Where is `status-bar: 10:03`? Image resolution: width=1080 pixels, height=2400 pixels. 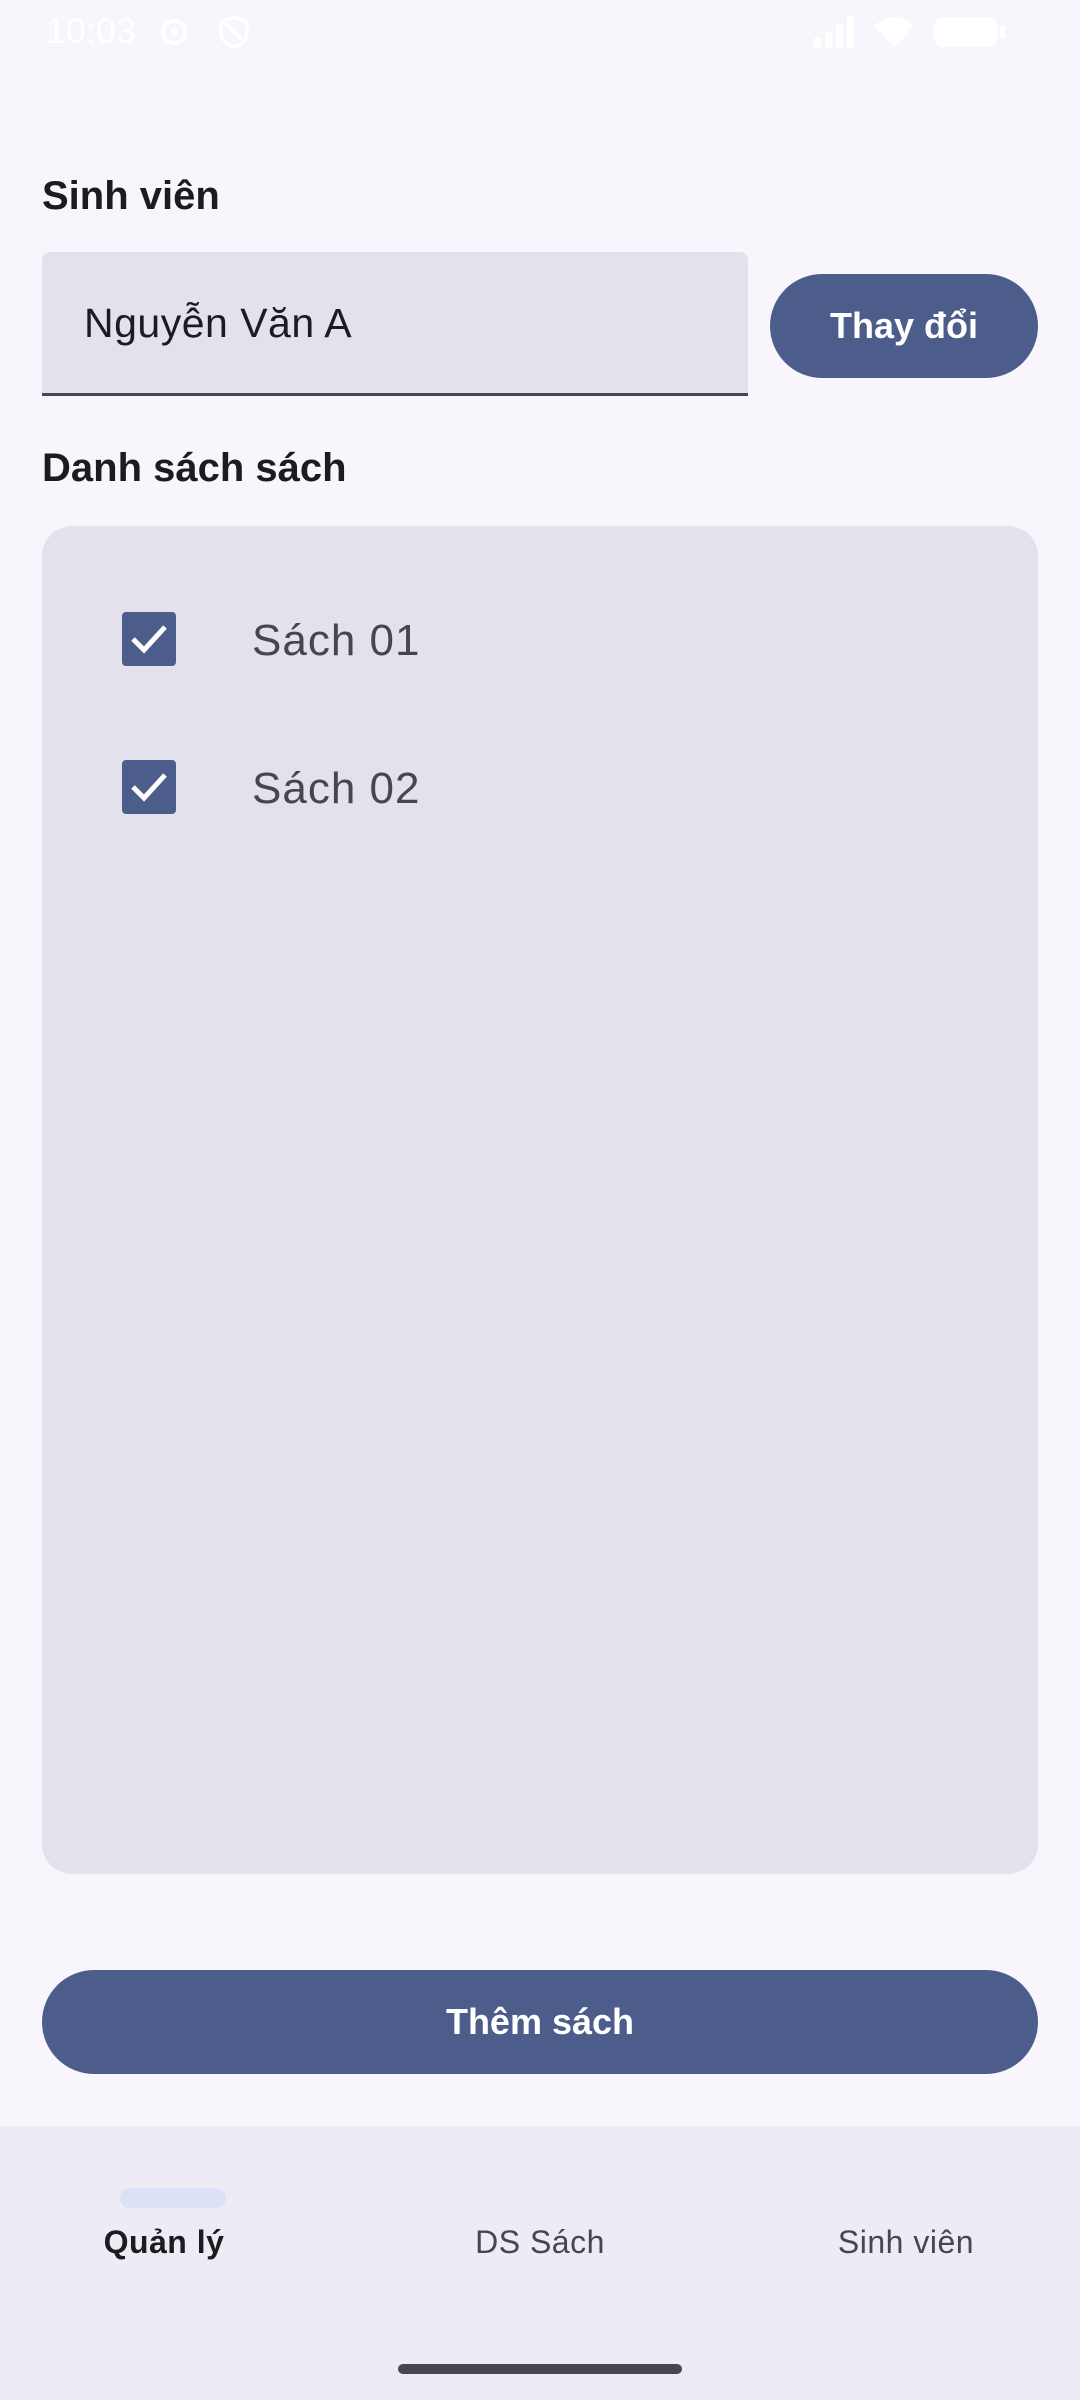 status-bar: 10:03 is located at coordinates (540, 31).